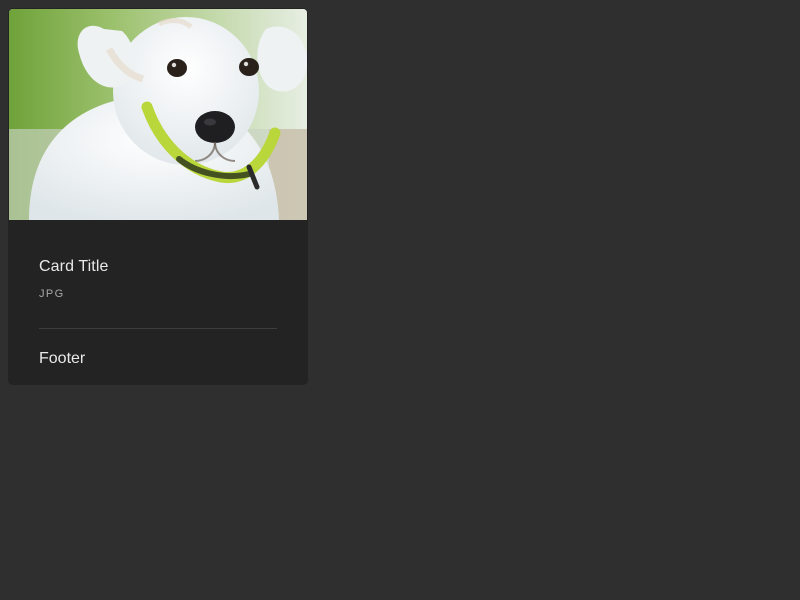  Describe the element at coordinates (158, 328) in the screenshot. I see `card-divider` at that location.